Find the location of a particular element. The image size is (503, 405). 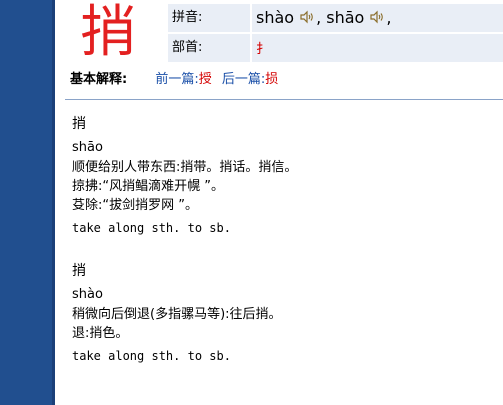

definition-line: 顺便给别人带东西:捎带。捎话。捎信。 is located at coordinates (185, 167).